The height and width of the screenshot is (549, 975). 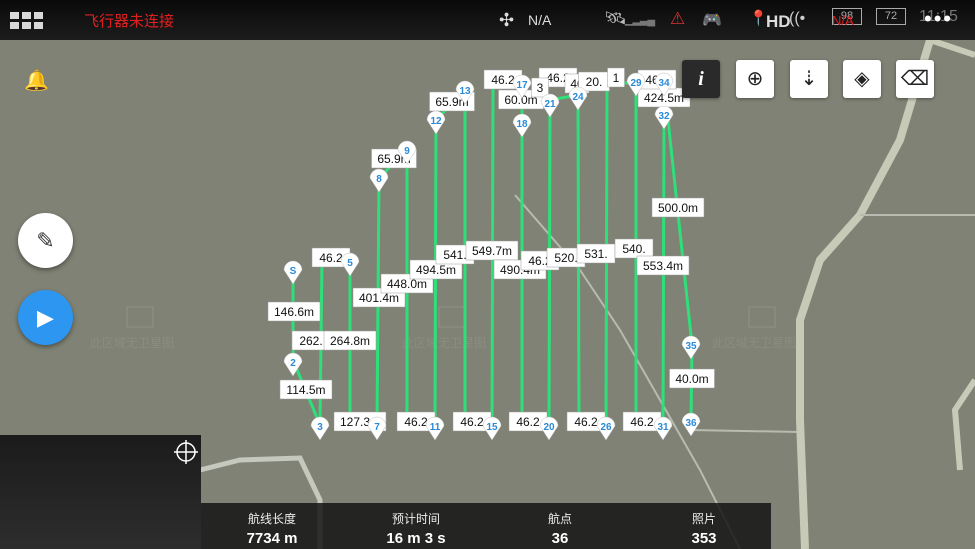 What do you see at coordinates (862, 79) in the screenshot?
I see `layers-icon: ◈` at bounding box center [862, 79].